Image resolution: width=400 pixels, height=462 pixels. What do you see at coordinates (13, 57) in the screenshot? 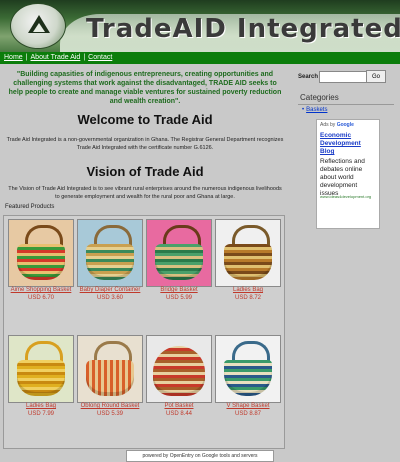
I see `nav-home-link: Home` at bounding box center [13, 57].